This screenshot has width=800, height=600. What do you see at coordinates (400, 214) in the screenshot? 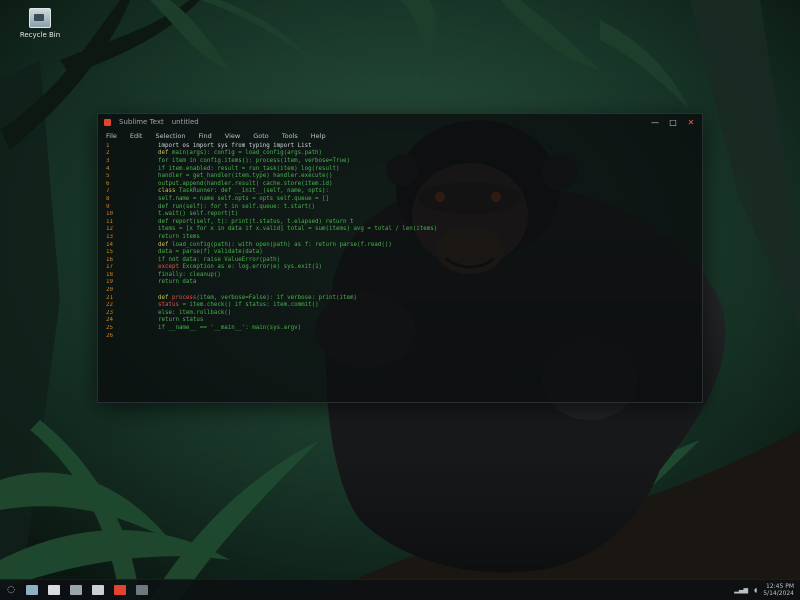
I see `code-line: 10 t.wait() self.report(t)` at bounding box center [400, 214].